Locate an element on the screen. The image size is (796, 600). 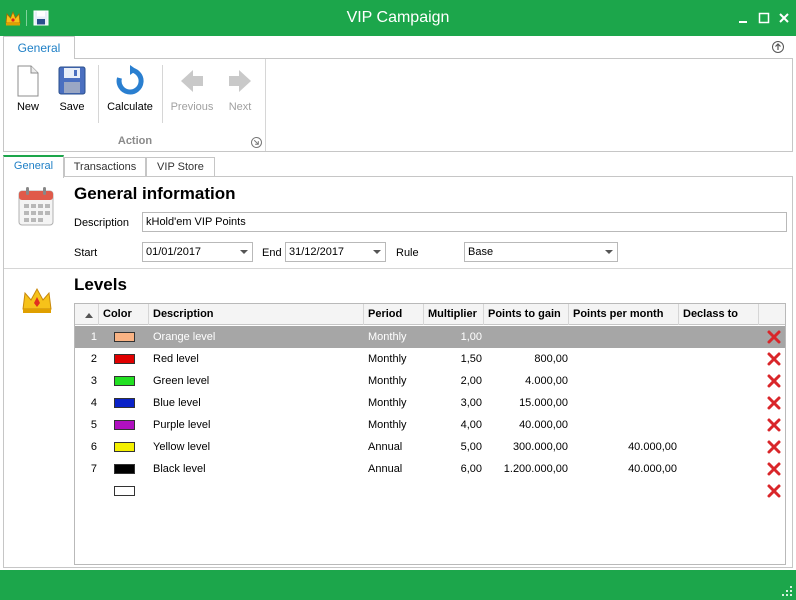
next-button: Next is located at coordinates (240, 93).